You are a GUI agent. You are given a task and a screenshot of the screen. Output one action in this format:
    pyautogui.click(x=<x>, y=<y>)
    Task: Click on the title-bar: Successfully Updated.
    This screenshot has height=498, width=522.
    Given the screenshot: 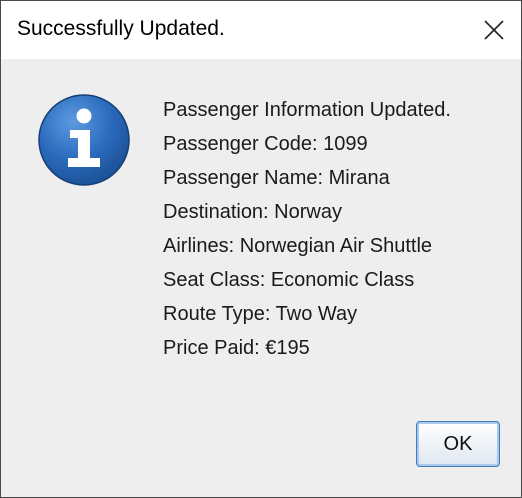 What is the action you would take?
    pyautogui.click(x=261, y=30)
    